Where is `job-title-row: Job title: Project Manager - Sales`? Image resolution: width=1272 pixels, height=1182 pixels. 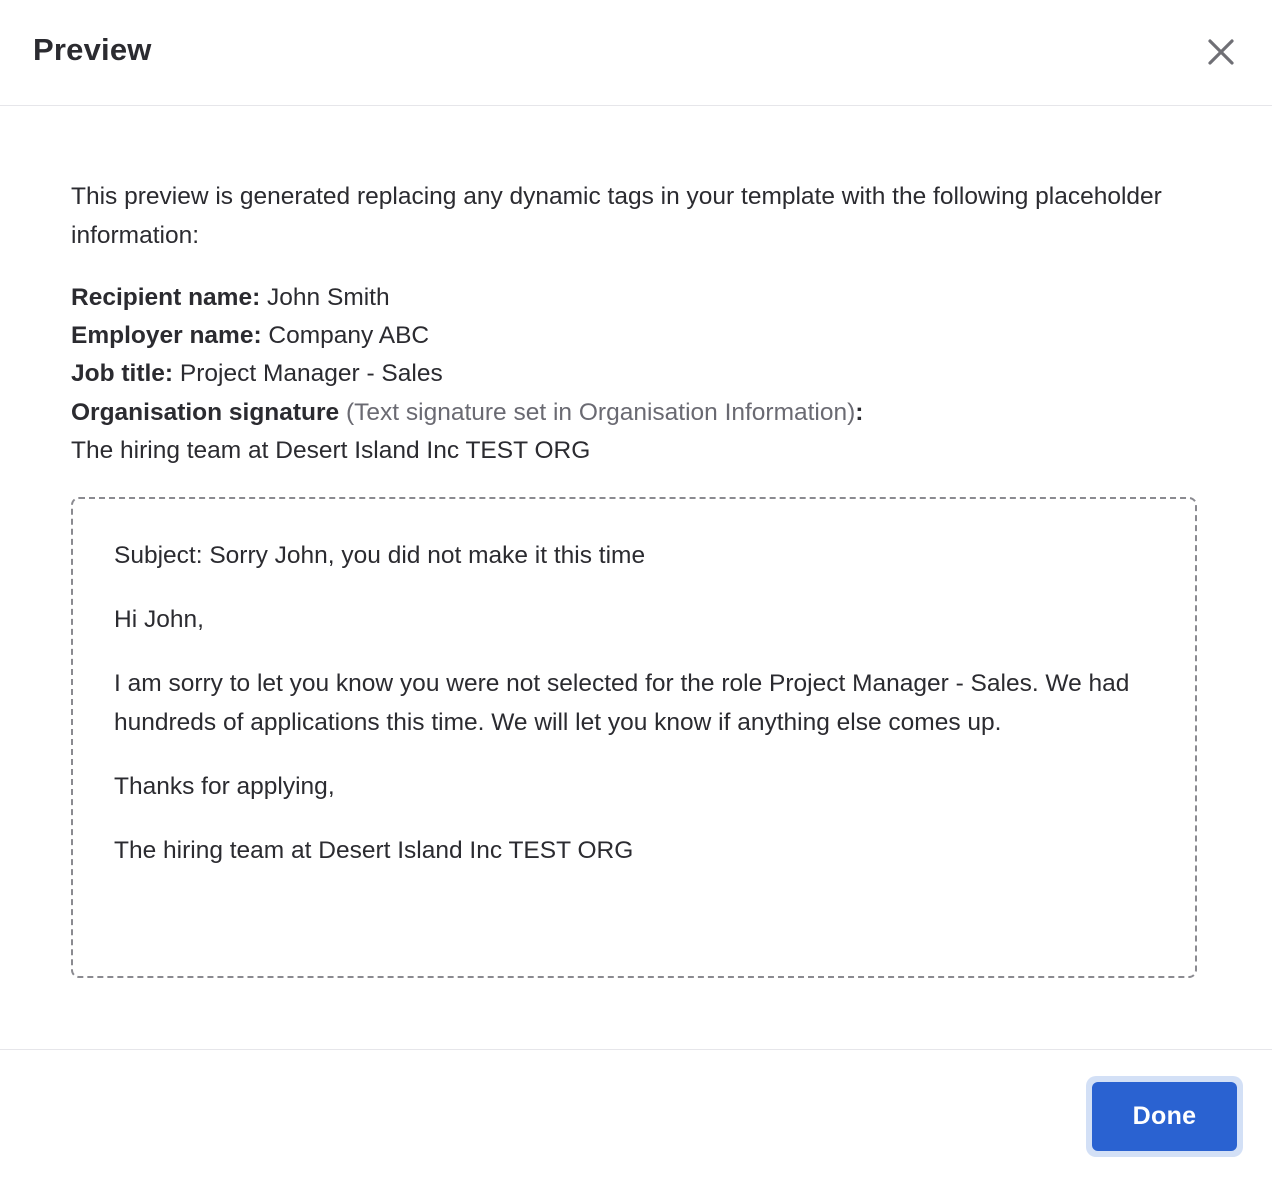 job-title-row: Job title: Project Manager - Sales is located at coordinates (636, 374).